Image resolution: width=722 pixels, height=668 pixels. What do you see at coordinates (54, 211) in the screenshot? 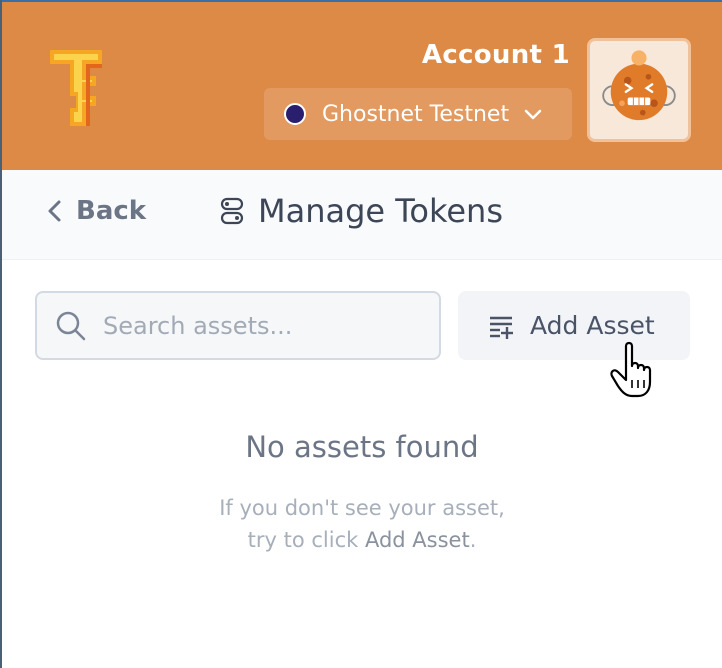
I see `chevron-left-icon` at bounding box center [54, 211].